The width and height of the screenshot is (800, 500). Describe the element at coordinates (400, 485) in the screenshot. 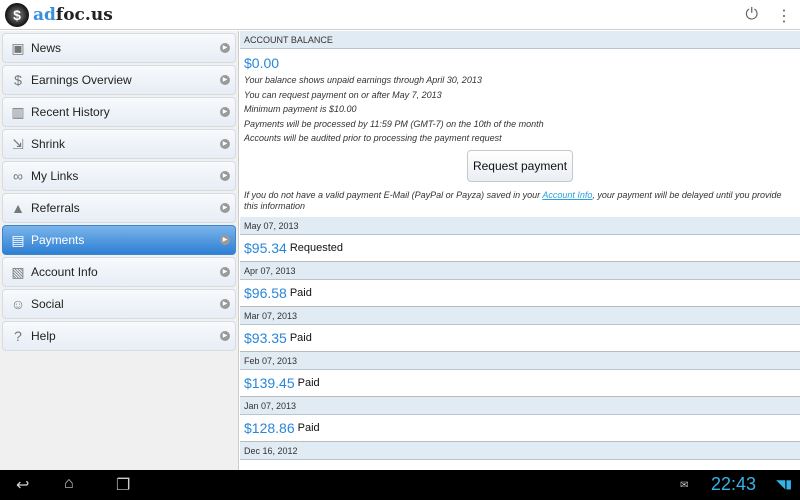

I see `system-nav-bar: ↩ ⌂ ❐ ✉ 22:43 ◥▮` at that location.